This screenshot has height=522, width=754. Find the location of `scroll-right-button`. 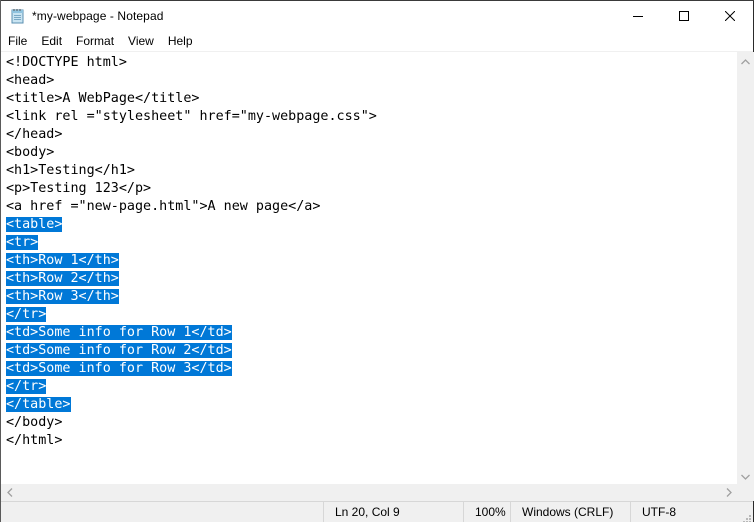

scroll-right-button is located at coordinates (728, 492).